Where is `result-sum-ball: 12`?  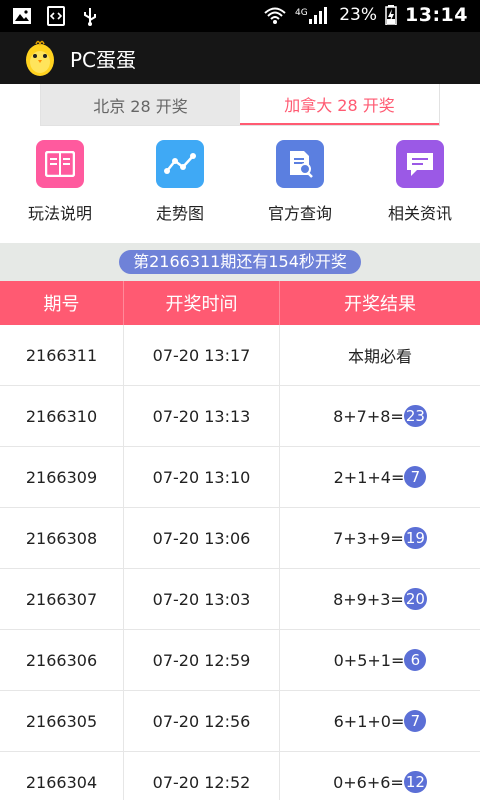 result-sum-ball: 12 is located at coordinates (415, 782).